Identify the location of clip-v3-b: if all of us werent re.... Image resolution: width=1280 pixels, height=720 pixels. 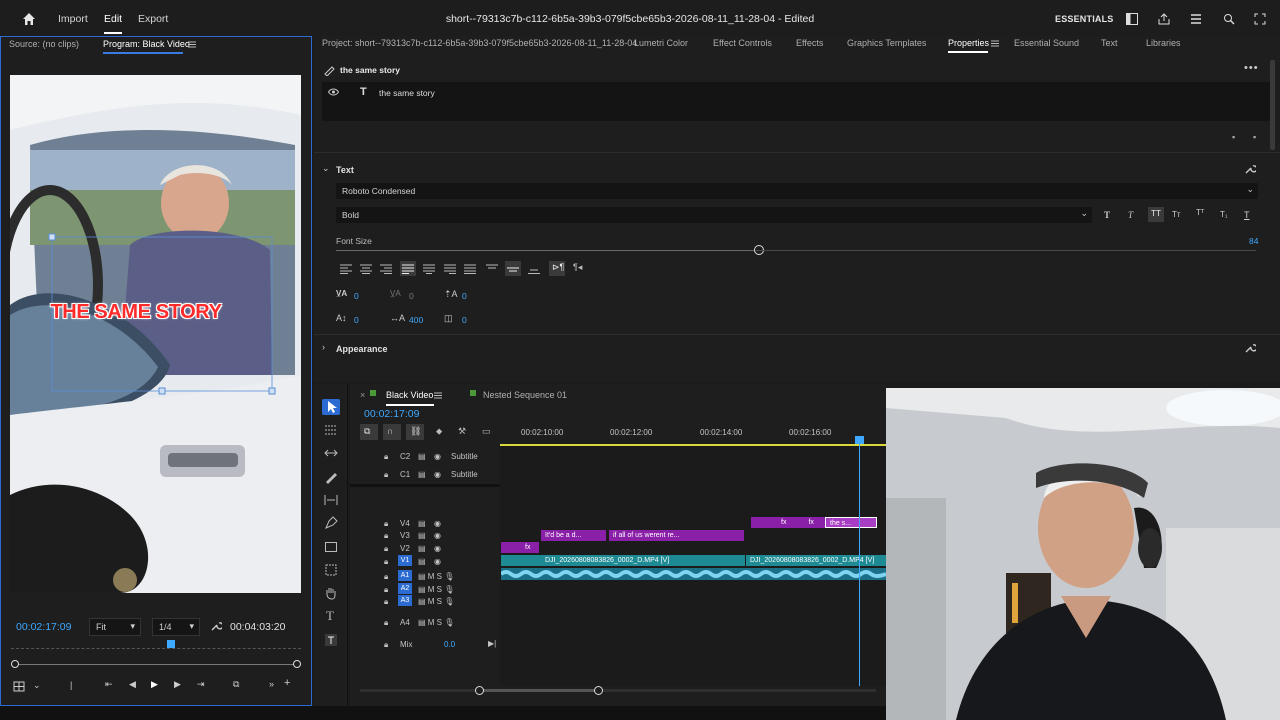
(676, 535).